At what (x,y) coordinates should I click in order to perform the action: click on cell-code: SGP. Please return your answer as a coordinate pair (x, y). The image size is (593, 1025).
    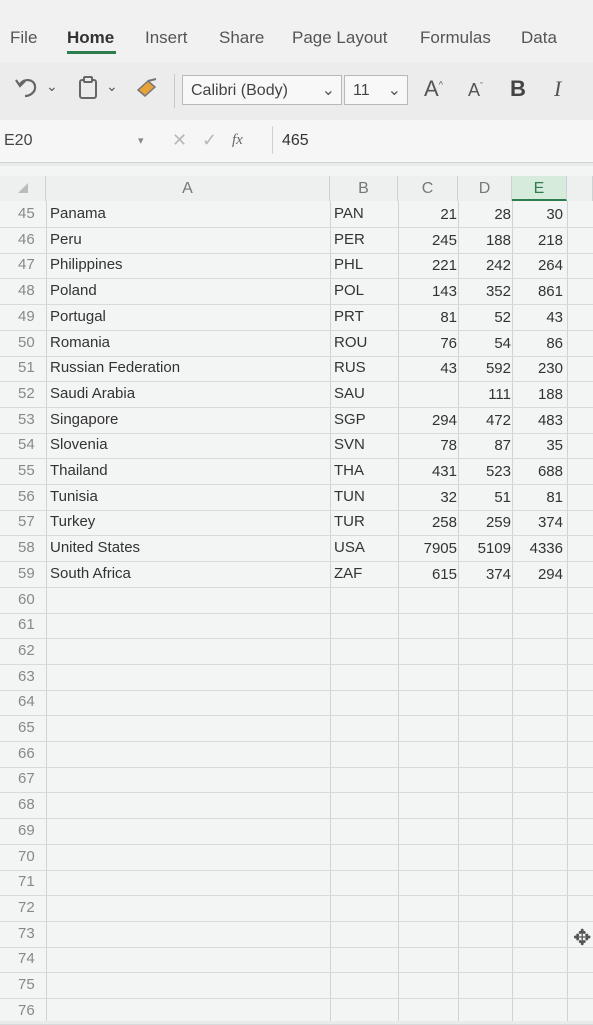
    Looking at the image, I should click on (350, 419).